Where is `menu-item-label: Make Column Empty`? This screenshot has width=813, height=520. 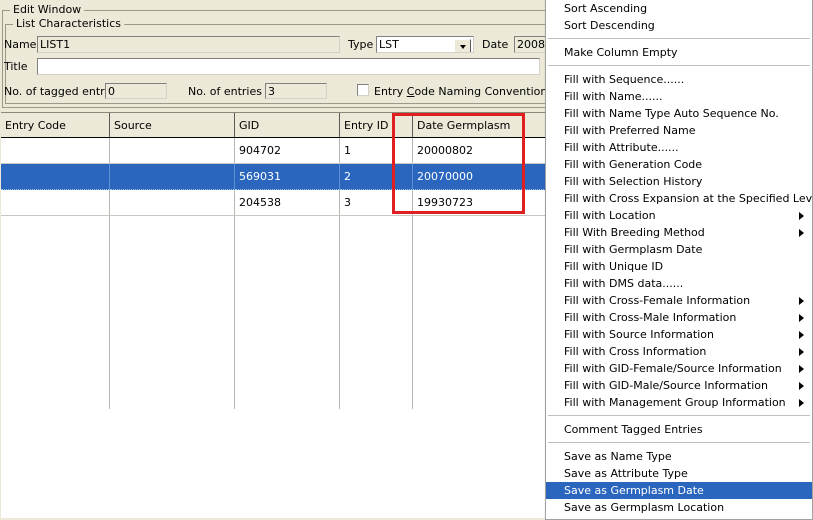
menu-item-label: Make Column Empty is located at coordinates (621, 52).